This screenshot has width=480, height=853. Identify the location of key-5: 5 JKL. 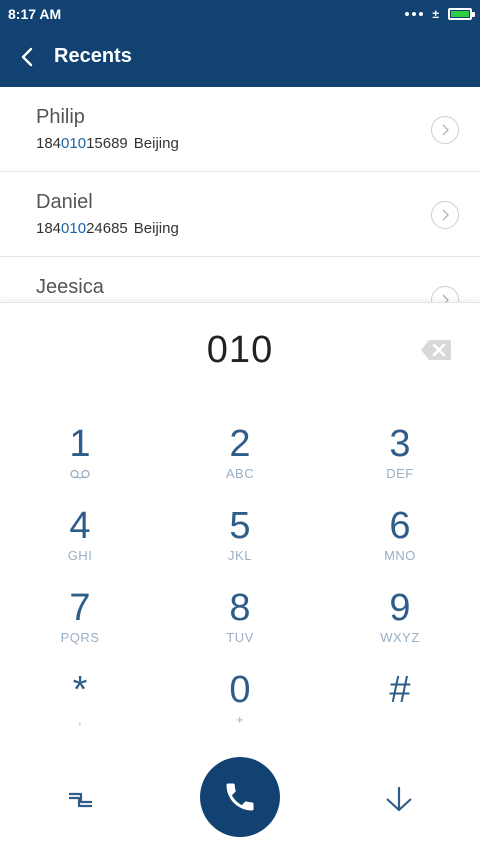
(240, 541).